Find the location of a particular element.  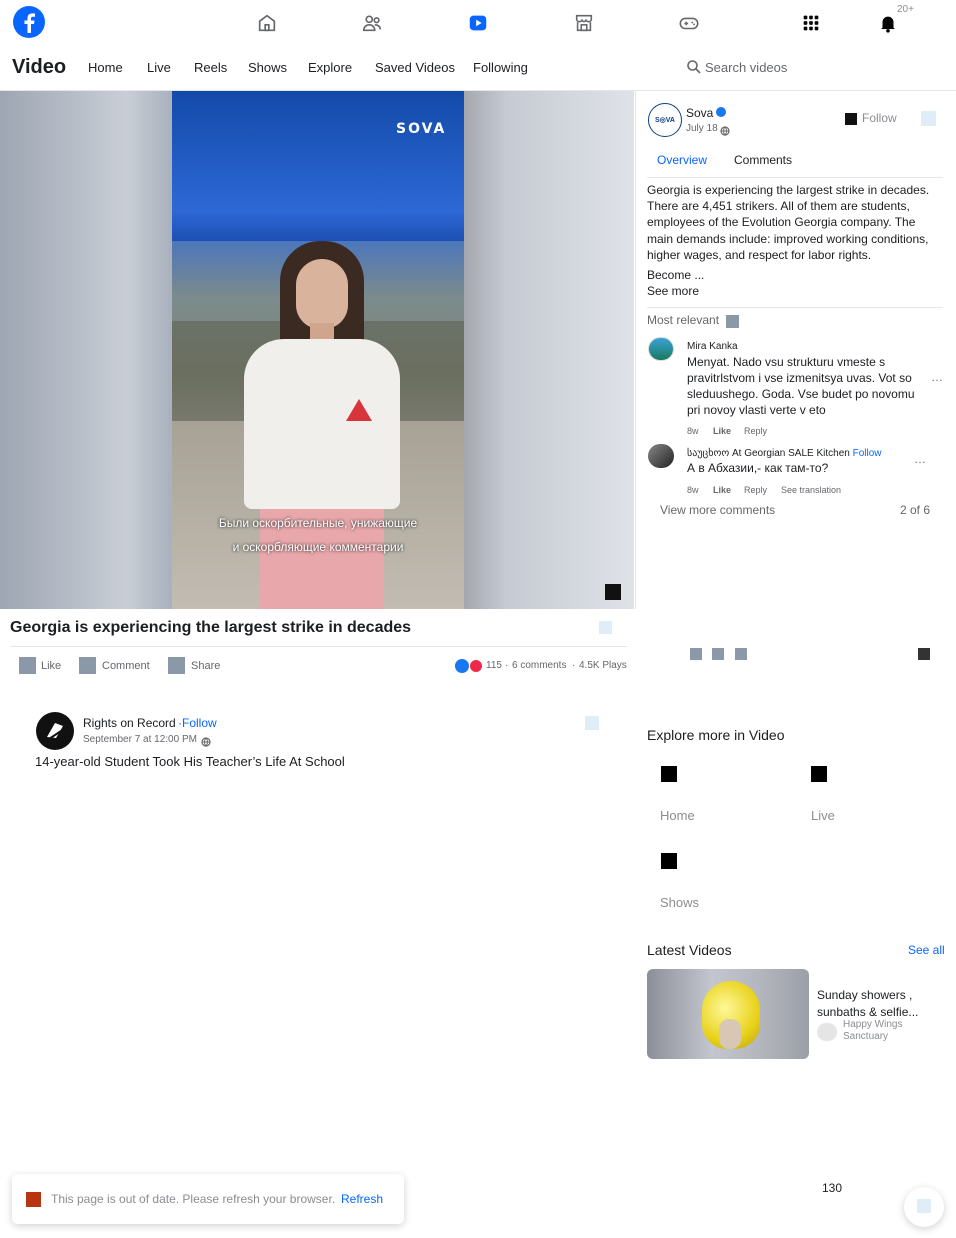

share-button: Share is located at coordinates (205, 666).